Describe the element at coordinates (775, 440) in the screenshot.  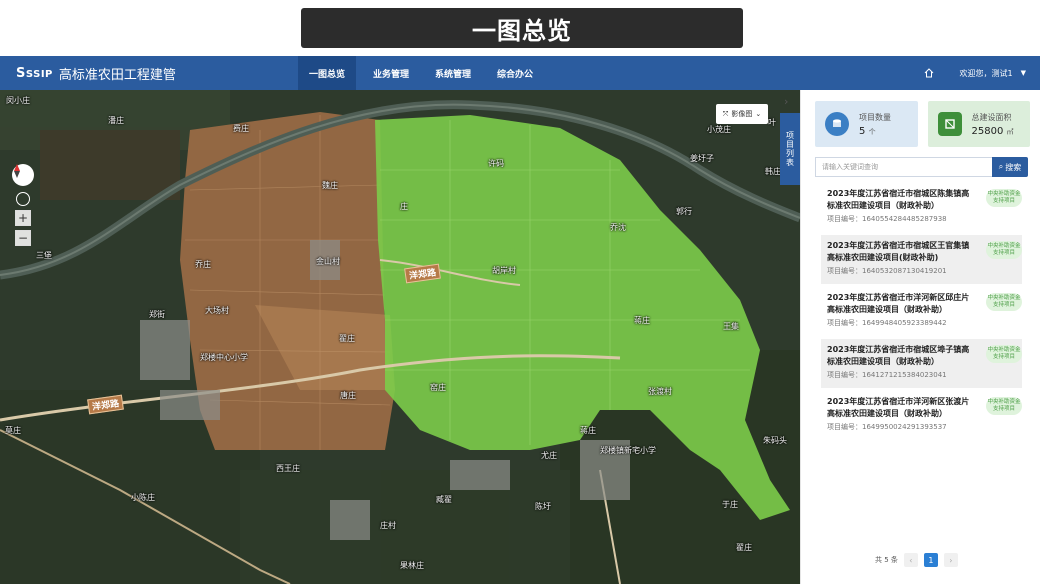
I see `place-label: 朱码头` at that location.